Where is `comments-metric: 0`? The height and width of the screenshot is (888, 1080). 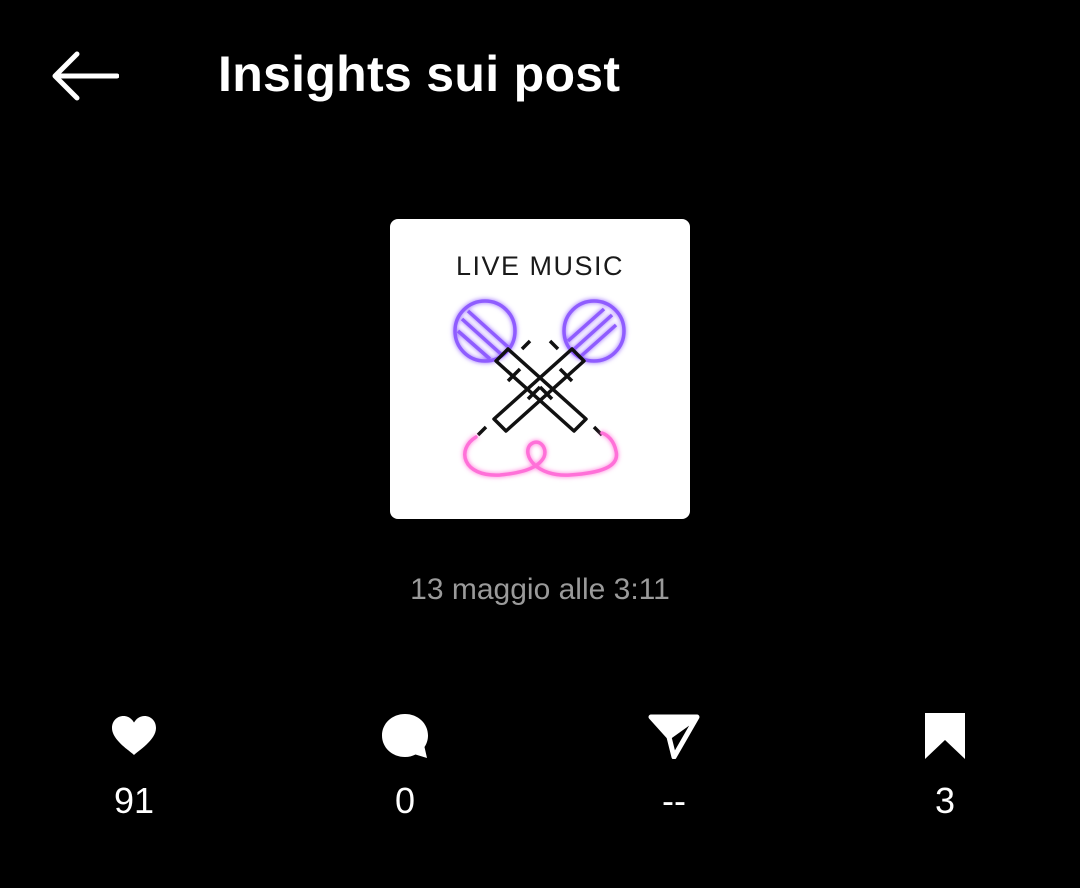
comments-metric: 0 is located at coordinates (405, 765).